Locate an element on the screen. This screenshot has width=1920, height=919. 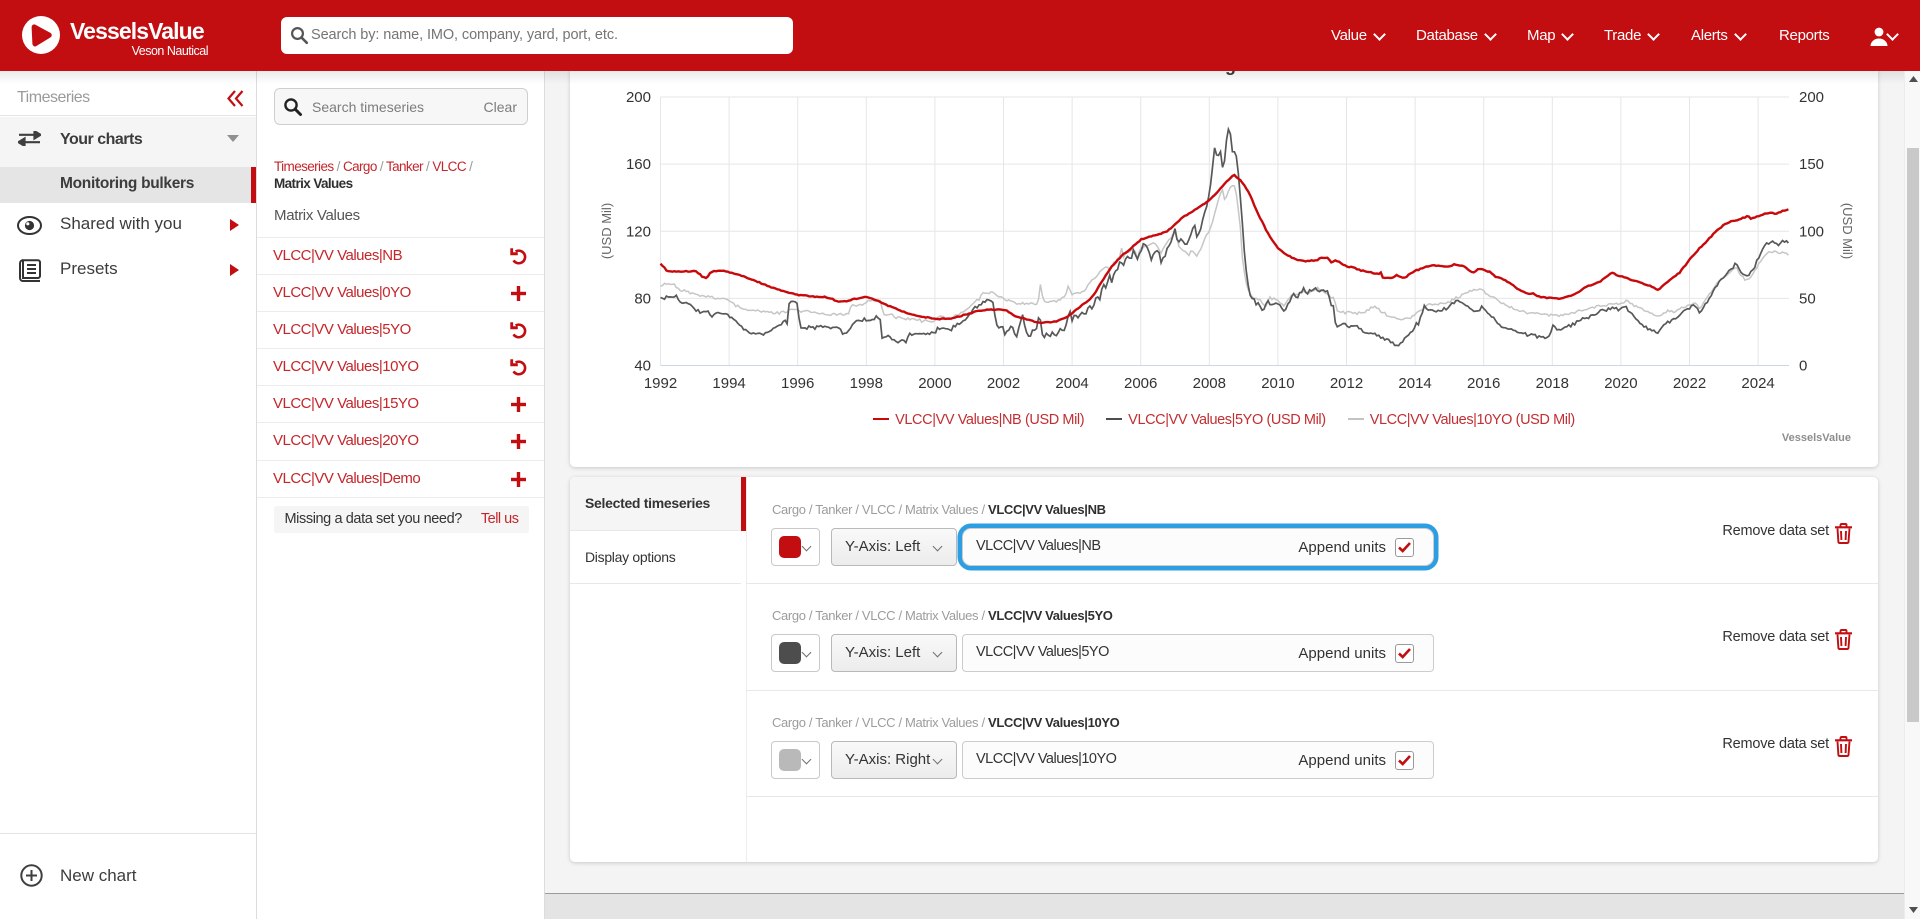
svg-text: 2024 is located at coordinates (1757, 383).